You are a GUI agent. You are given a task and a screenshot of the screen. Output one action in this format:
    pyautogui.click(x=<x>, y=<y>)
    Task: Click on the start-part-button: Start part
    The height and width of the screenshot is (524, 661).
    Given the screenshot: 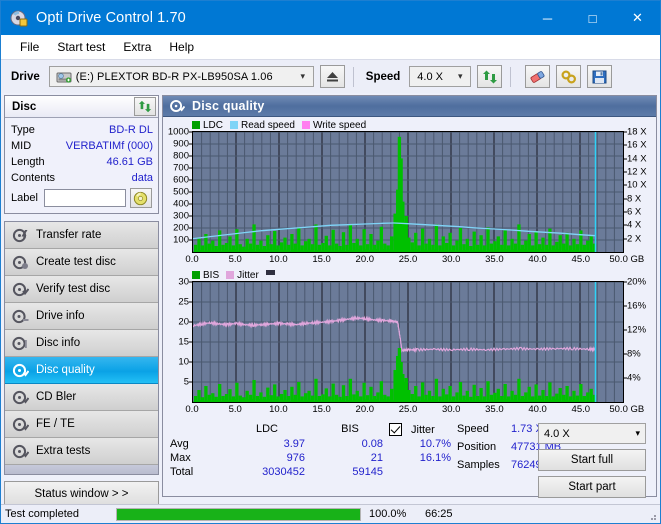 What is the action you would take?
    pyautogui.click(x=592, y=487)
    